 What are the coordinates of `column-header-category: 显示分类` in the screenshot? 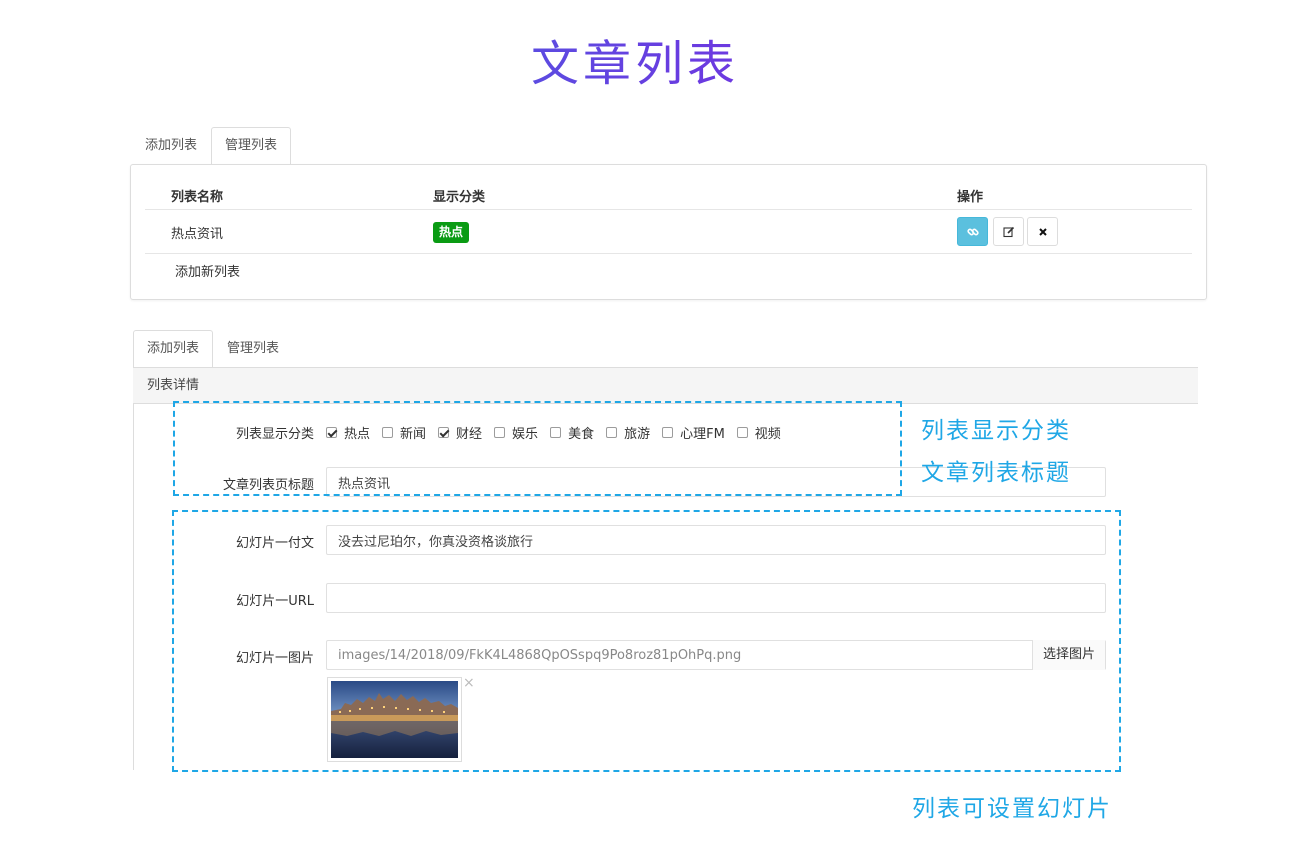 It's located at (459, 197).